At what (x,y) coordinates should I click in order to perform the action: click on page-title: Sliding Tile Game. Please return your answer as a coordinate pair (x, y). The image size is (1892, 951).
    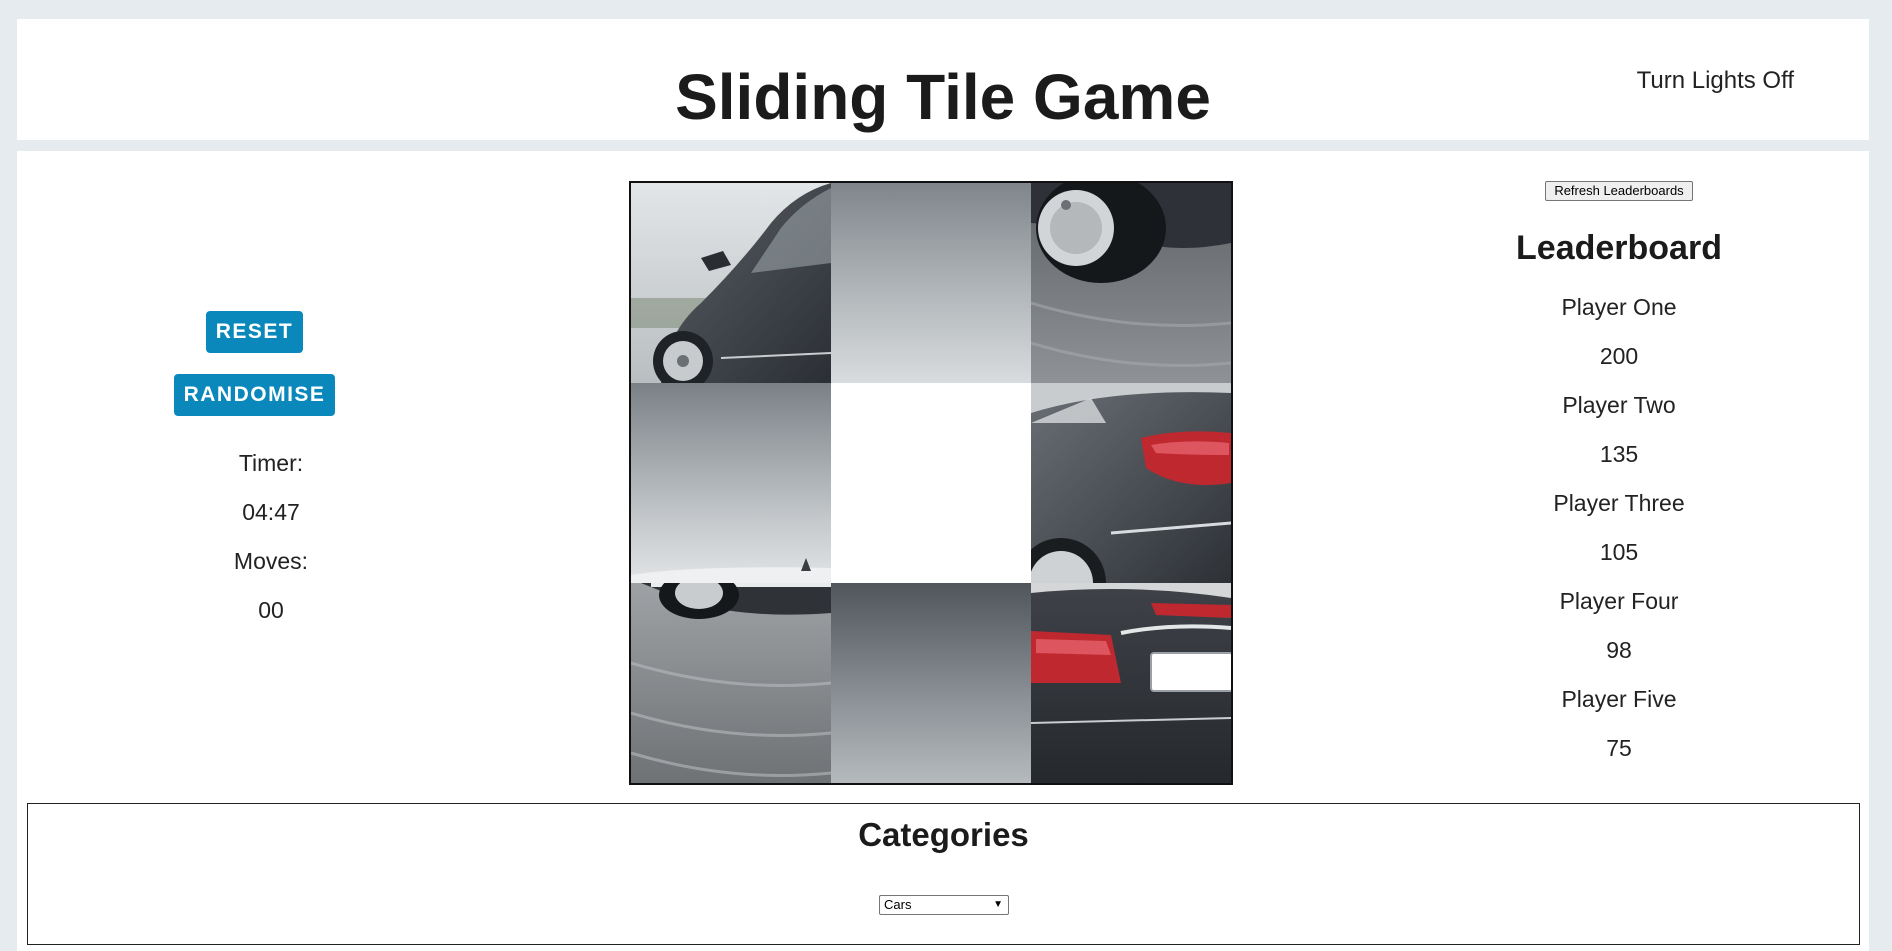
    Looking at the image, I should click on (943, 97).